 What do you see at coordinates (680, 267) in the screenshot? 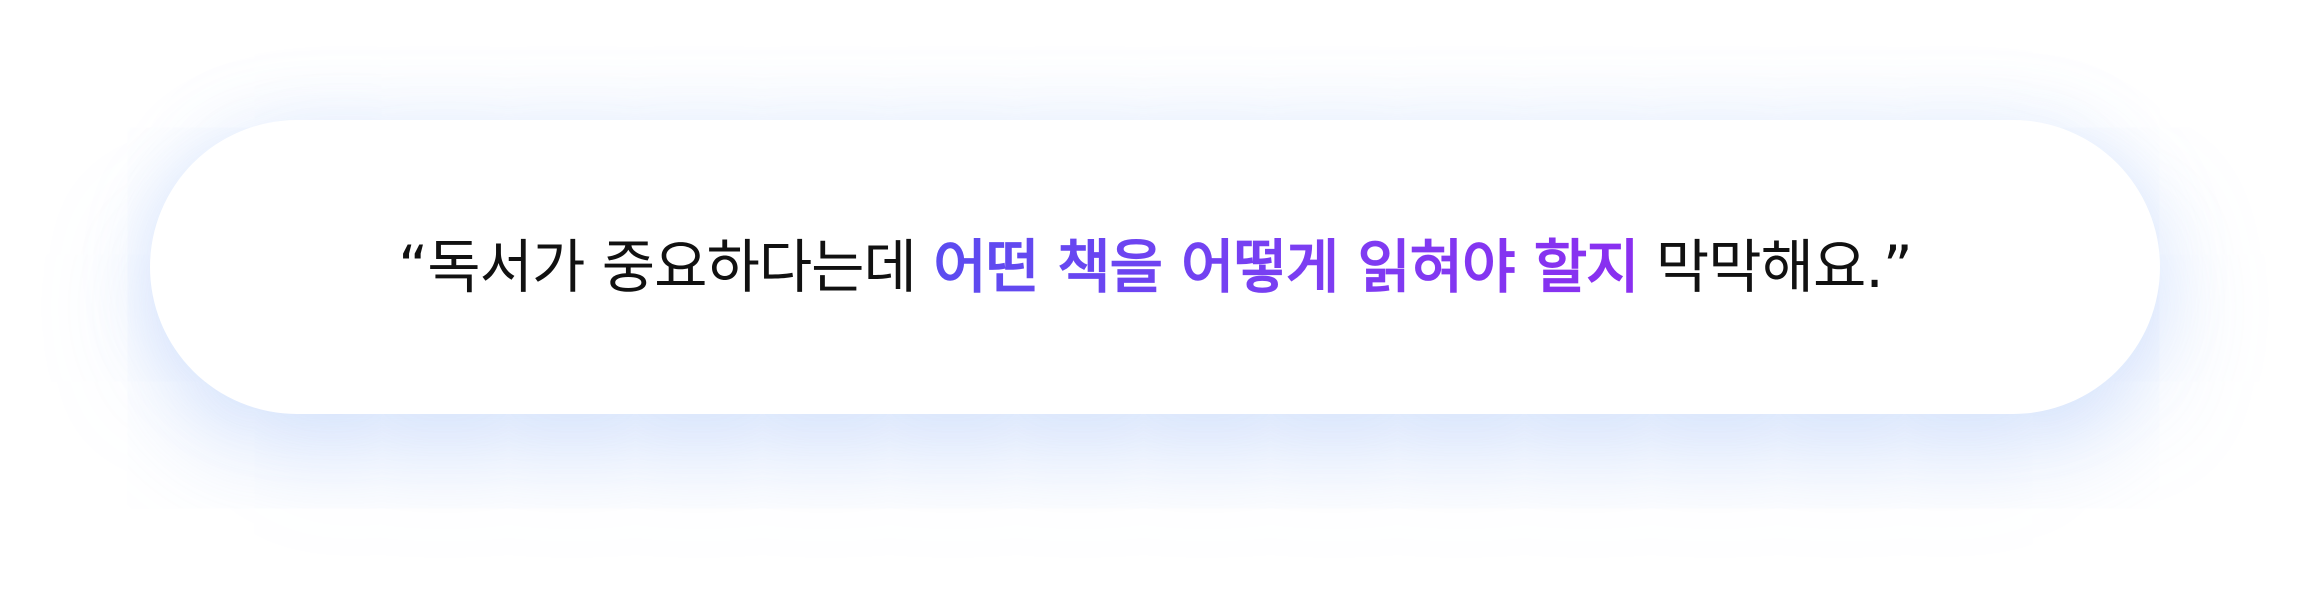
I see `quote-text-before: 독서가 중요하다는데` at bounding box center [680, 267].